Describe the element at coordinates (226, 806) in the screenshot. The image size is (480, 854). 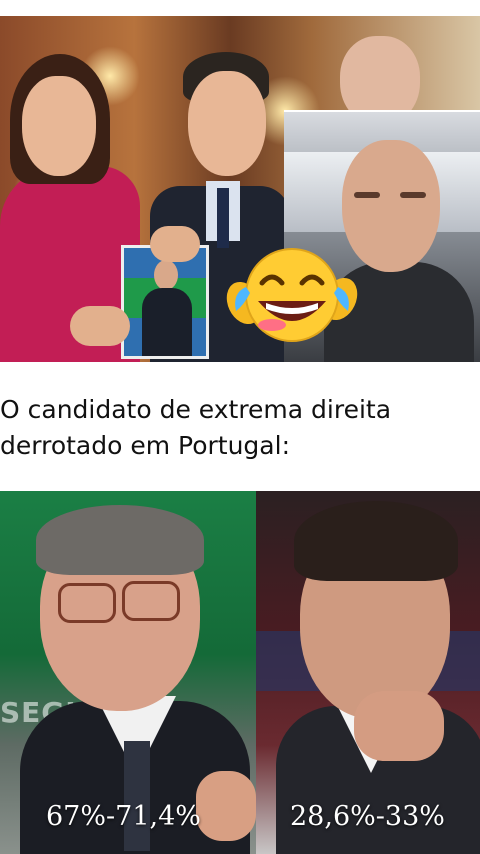
I see `hands` at that location.